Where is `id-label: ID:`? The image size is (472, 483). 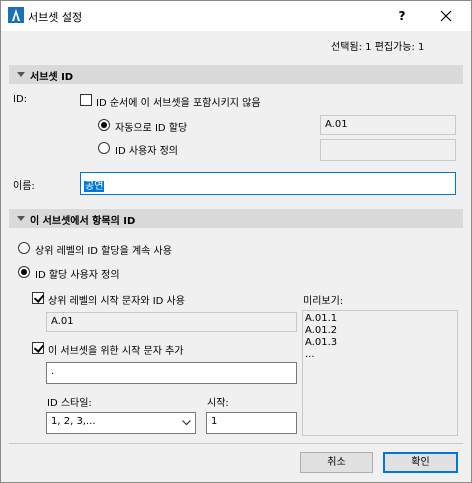
id-label: ID: is located at coordinates (20, 99).